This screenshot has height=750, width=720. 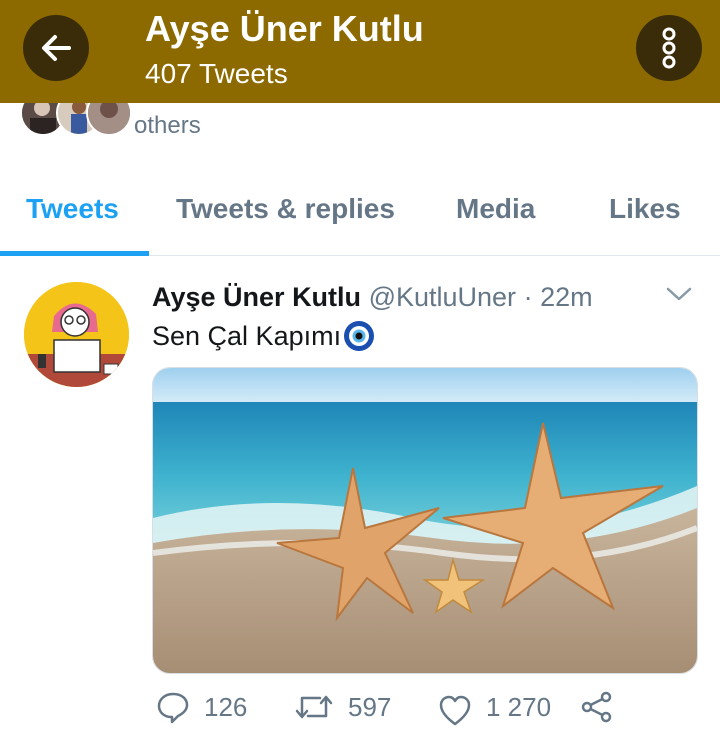 What do you see at coordinates (216, 73) in the screenshot?
I see `header-tweet-count: 407 Tweets` at bounding box center [216, 73].